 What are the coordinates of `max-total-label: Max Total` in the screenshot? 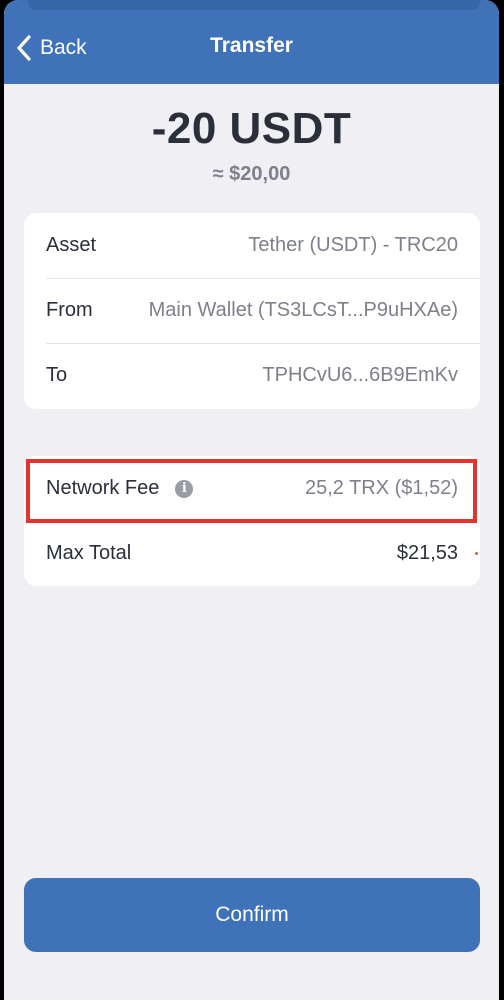 It's located at (89, 553).